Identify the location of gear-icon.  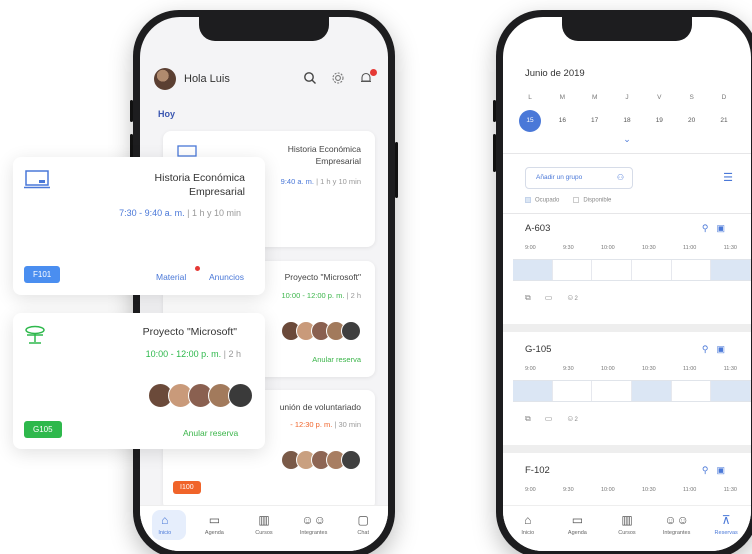
(338, 79).